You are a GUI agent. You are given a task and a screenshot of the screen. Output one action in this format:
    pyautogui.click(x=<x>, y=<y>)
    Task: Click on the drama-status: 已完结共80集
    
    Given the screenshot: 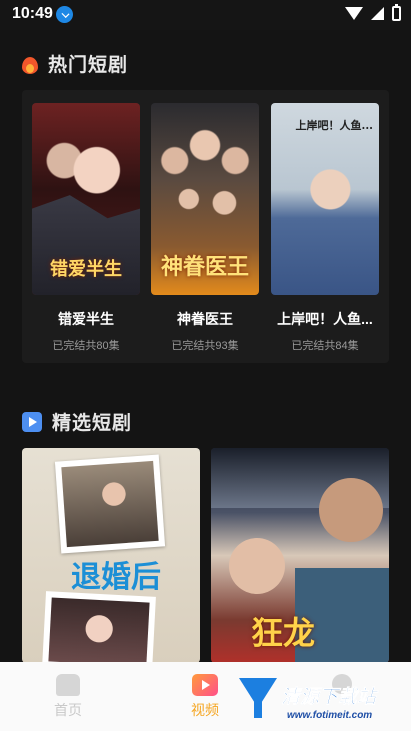 What is the action you would take?
    pyautogui.click(x=86, y=346)
    